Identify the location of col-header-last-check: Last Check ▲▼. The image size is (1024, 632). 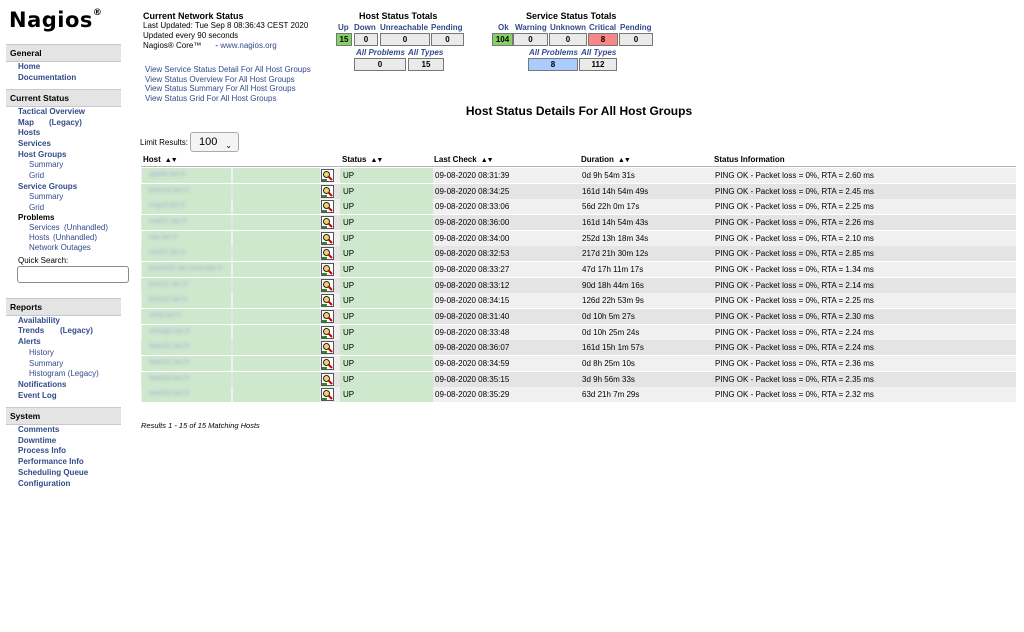
(464, 159).